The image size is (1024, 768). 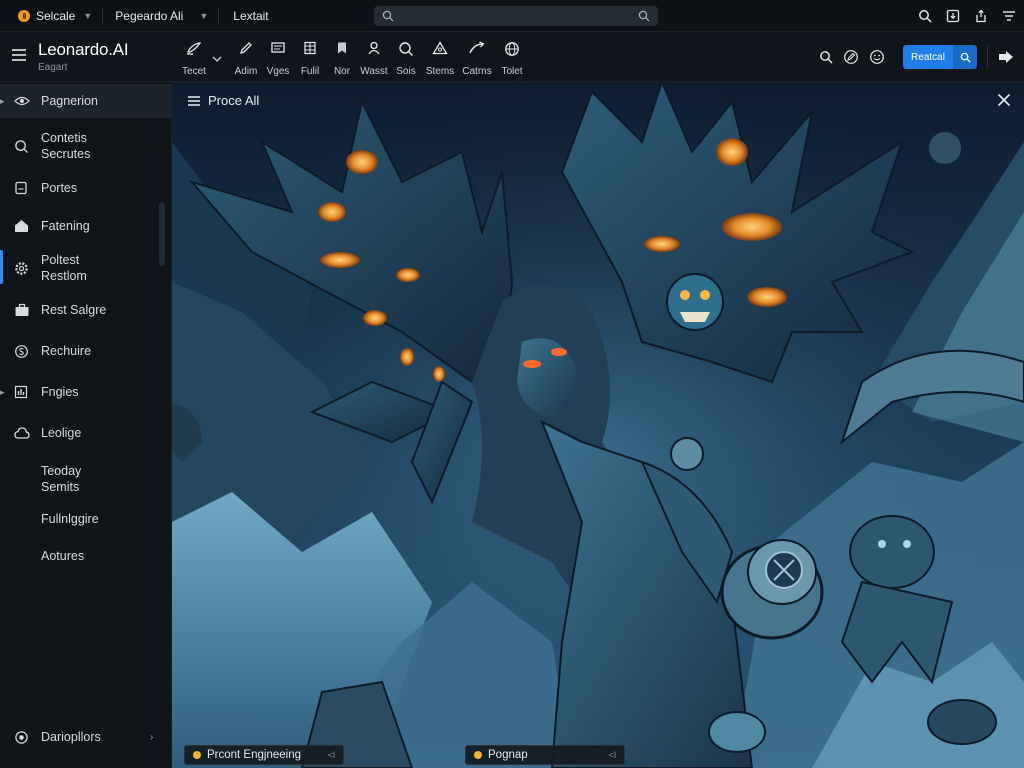 I want to click on sidebar-item-label: Pagnerion, so click(x=69, y=101).